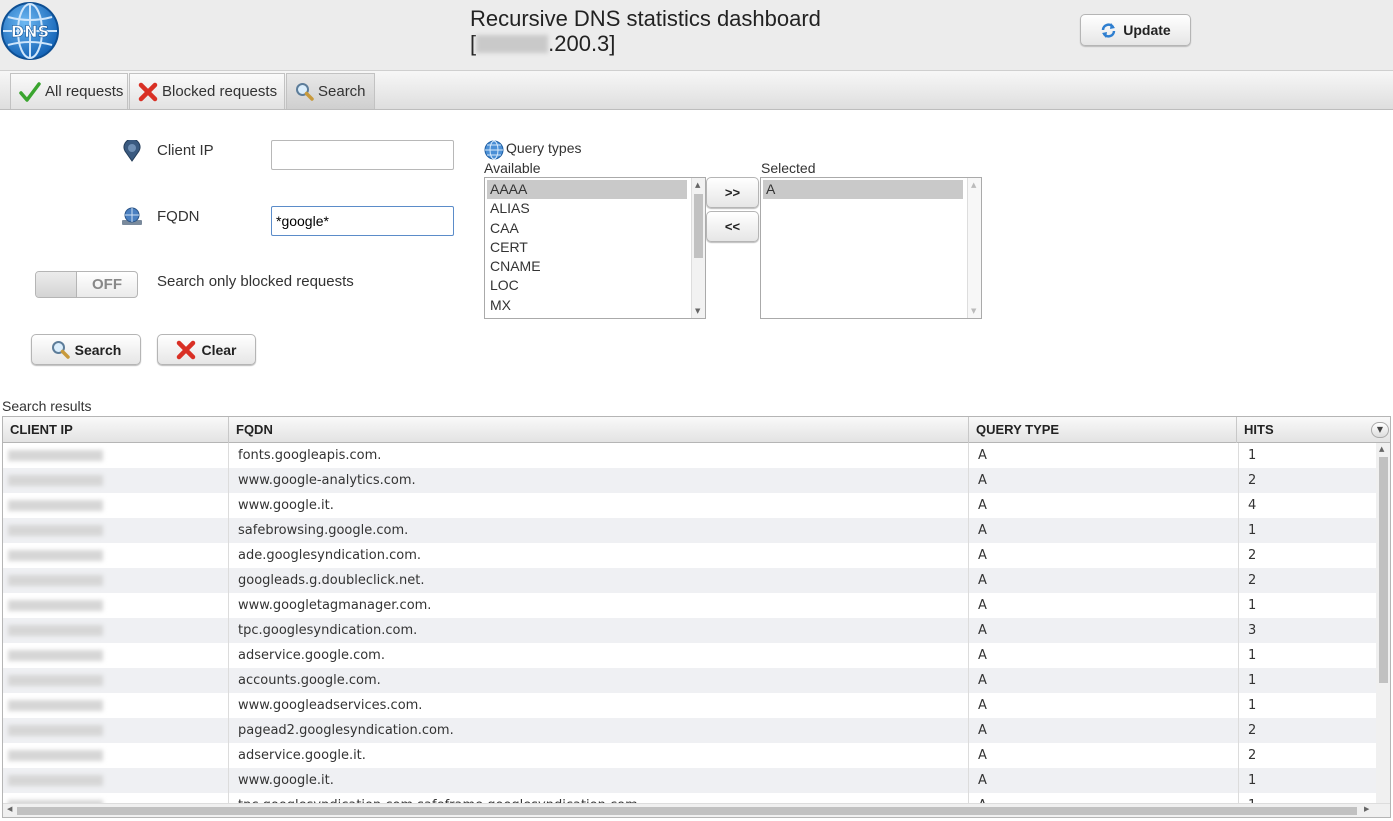 The image size is (1393, 821). I want to click on client-ip-input, so click(362, 155).